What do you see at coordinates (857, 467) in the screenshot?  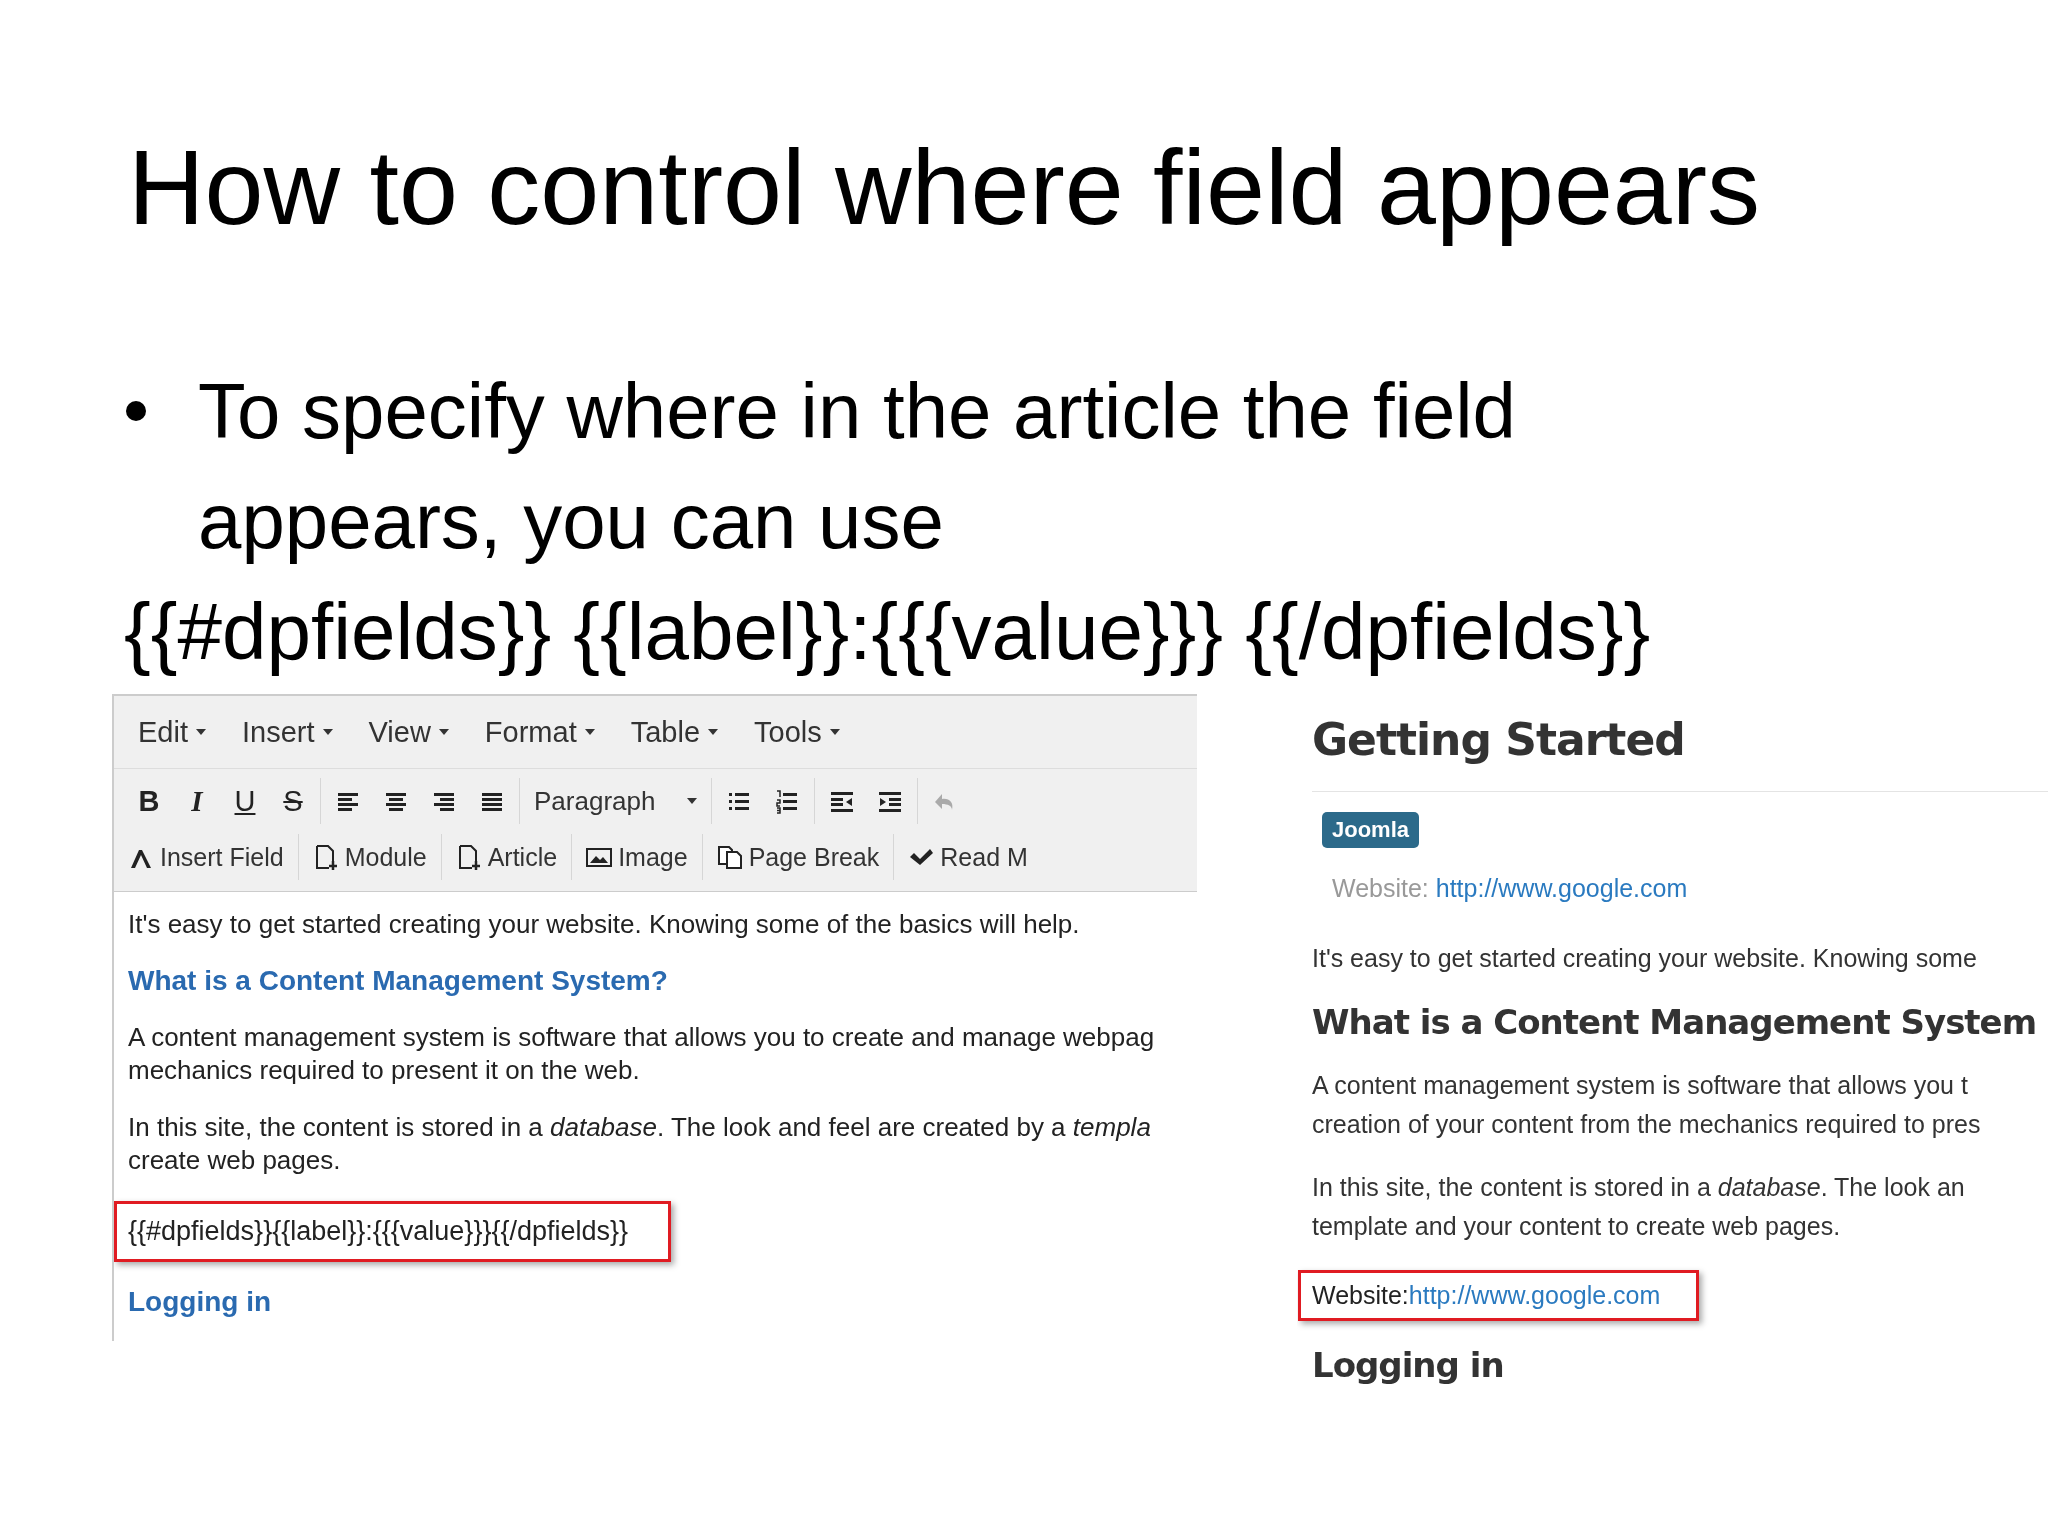 I see `bullet-text: To specify where in the article the field appears, you can use` at bounding box center [857, 467].